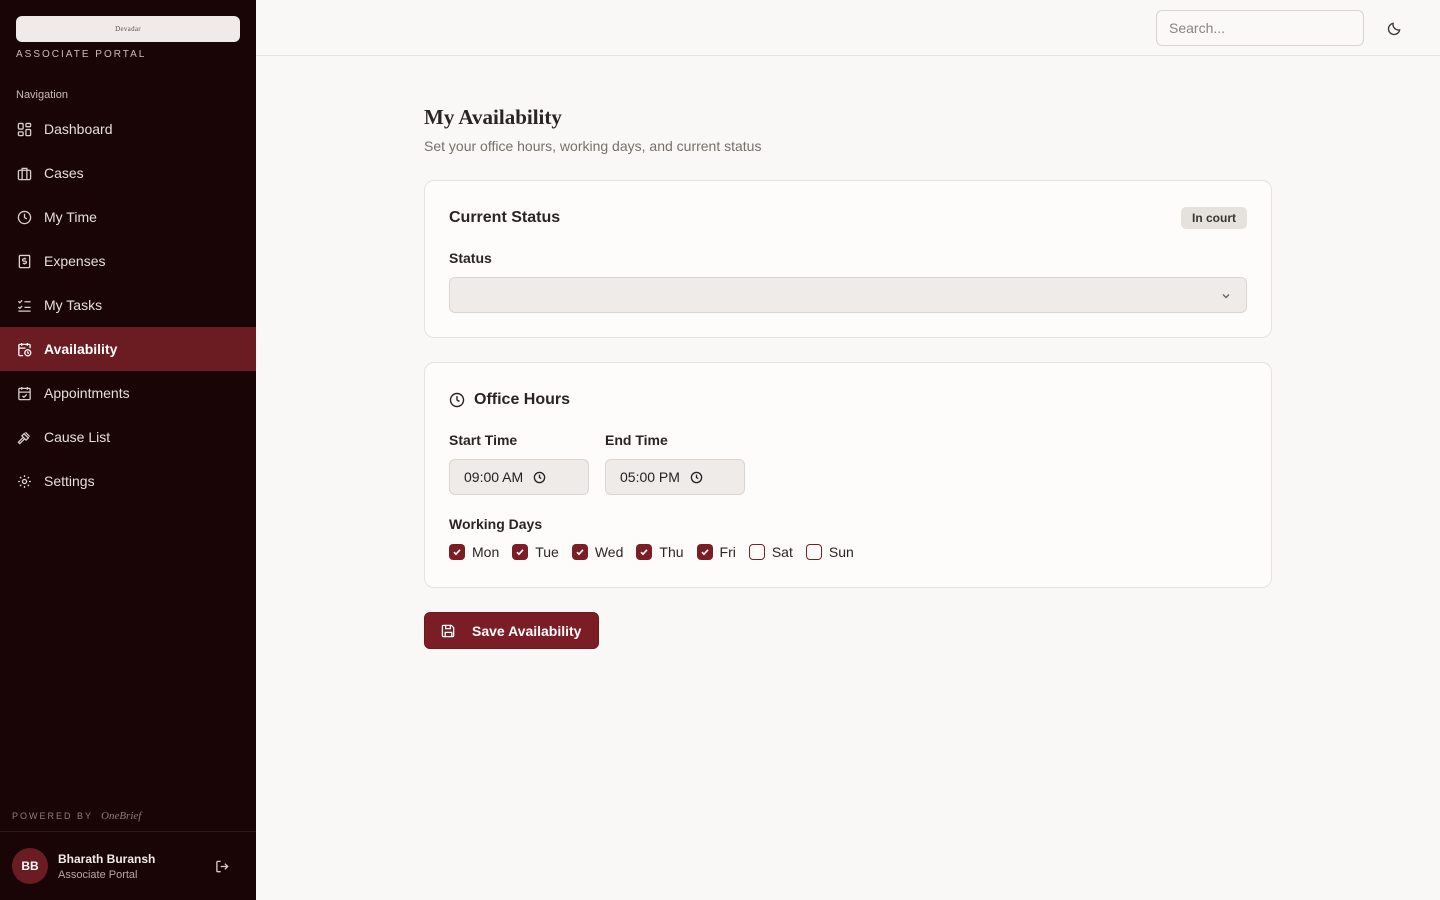 Image resolution: width=1440 pixels, height=900 pixels. I want to click on current-status-card: Current Status In court Status, so click(848, 259).